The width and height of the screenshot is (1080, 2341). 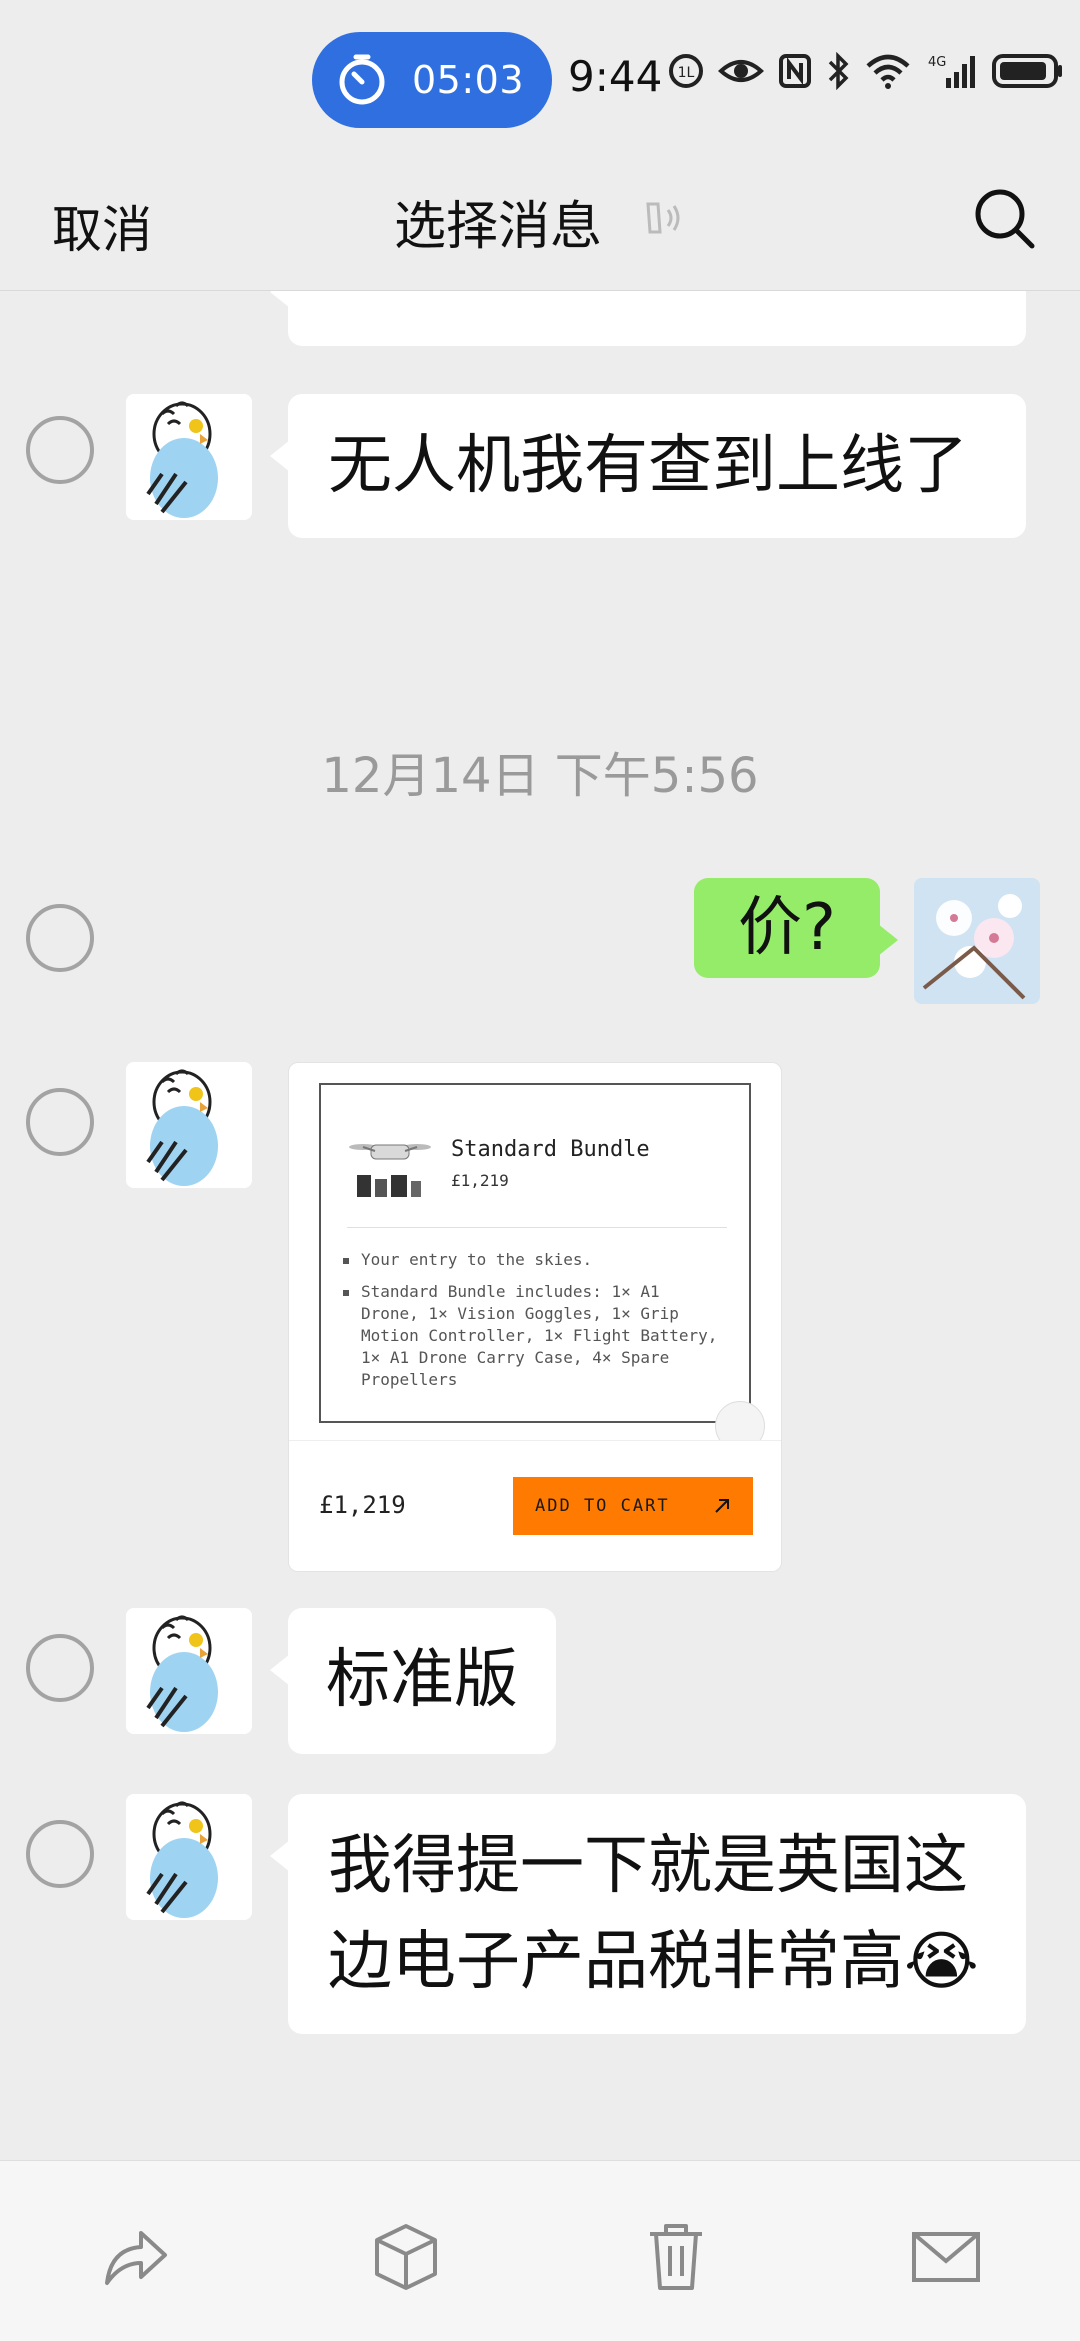 I want to click on status-bar: 05:03 9:44 1L 4G, so click(x=540, y=75).